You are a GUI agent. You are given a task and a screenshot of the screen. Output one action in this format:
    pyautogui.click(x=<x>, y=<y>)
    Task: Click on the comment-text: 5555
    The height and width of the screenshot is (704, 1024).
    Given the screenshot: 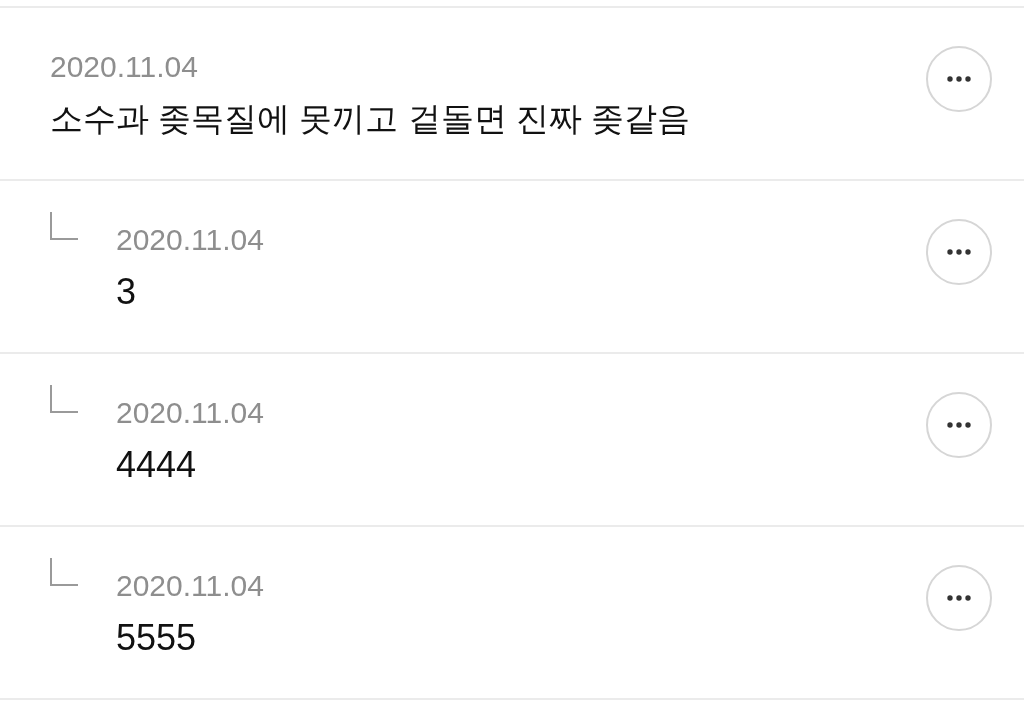 What is the action you would take?
    pyautogui.click(x=156, y=638)
    